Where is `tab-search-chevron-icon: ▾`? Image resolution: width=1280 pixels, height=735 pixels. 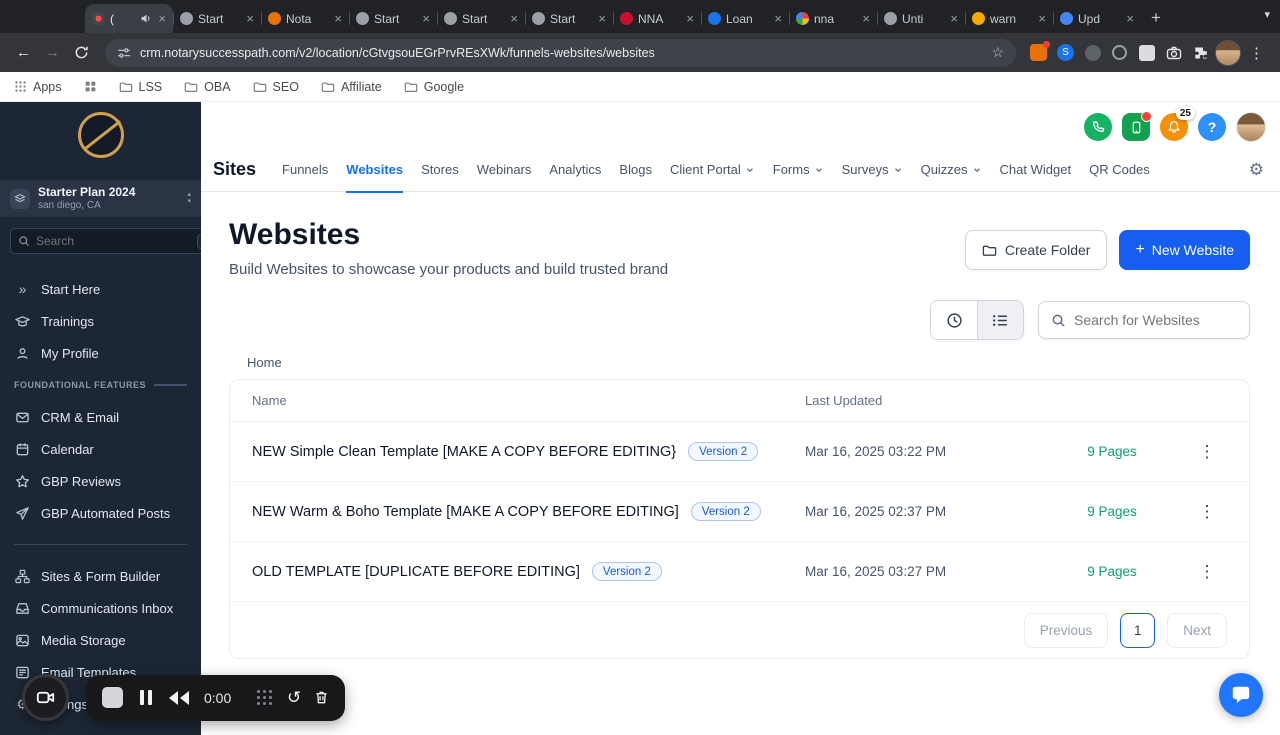
tab-search-chevron-icon: ▾ is located at coordinates (1267, 14).